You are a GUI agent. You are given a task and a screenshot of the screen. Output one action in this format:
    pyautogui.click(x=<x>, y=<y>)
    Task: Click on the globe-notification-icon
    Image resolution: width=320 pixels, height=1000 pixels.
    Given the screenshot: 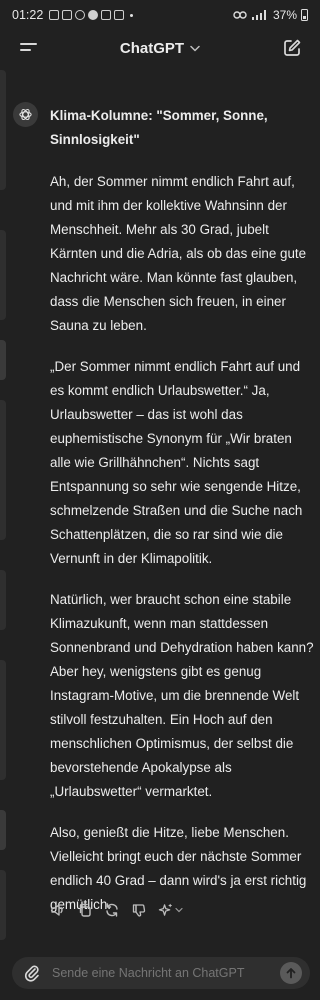 What is the action you would take?
    pyautogui.click(x=93, y=15)
    